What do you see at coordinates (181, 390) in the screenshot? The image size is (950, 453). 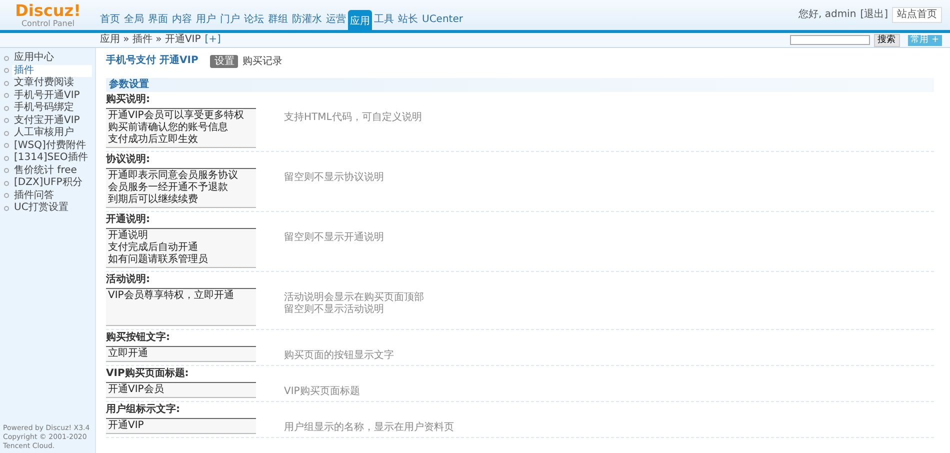 I see `input-field: 开通VIP会员` at bounding box center [181, 390].